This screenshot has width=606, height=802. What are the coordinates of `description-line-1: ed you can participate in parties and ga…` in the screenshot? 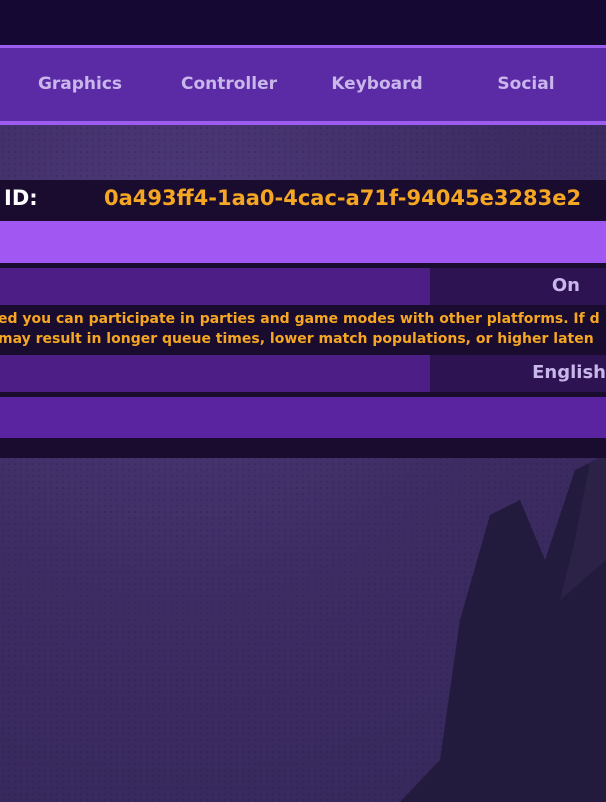 It's located at (300, 319).